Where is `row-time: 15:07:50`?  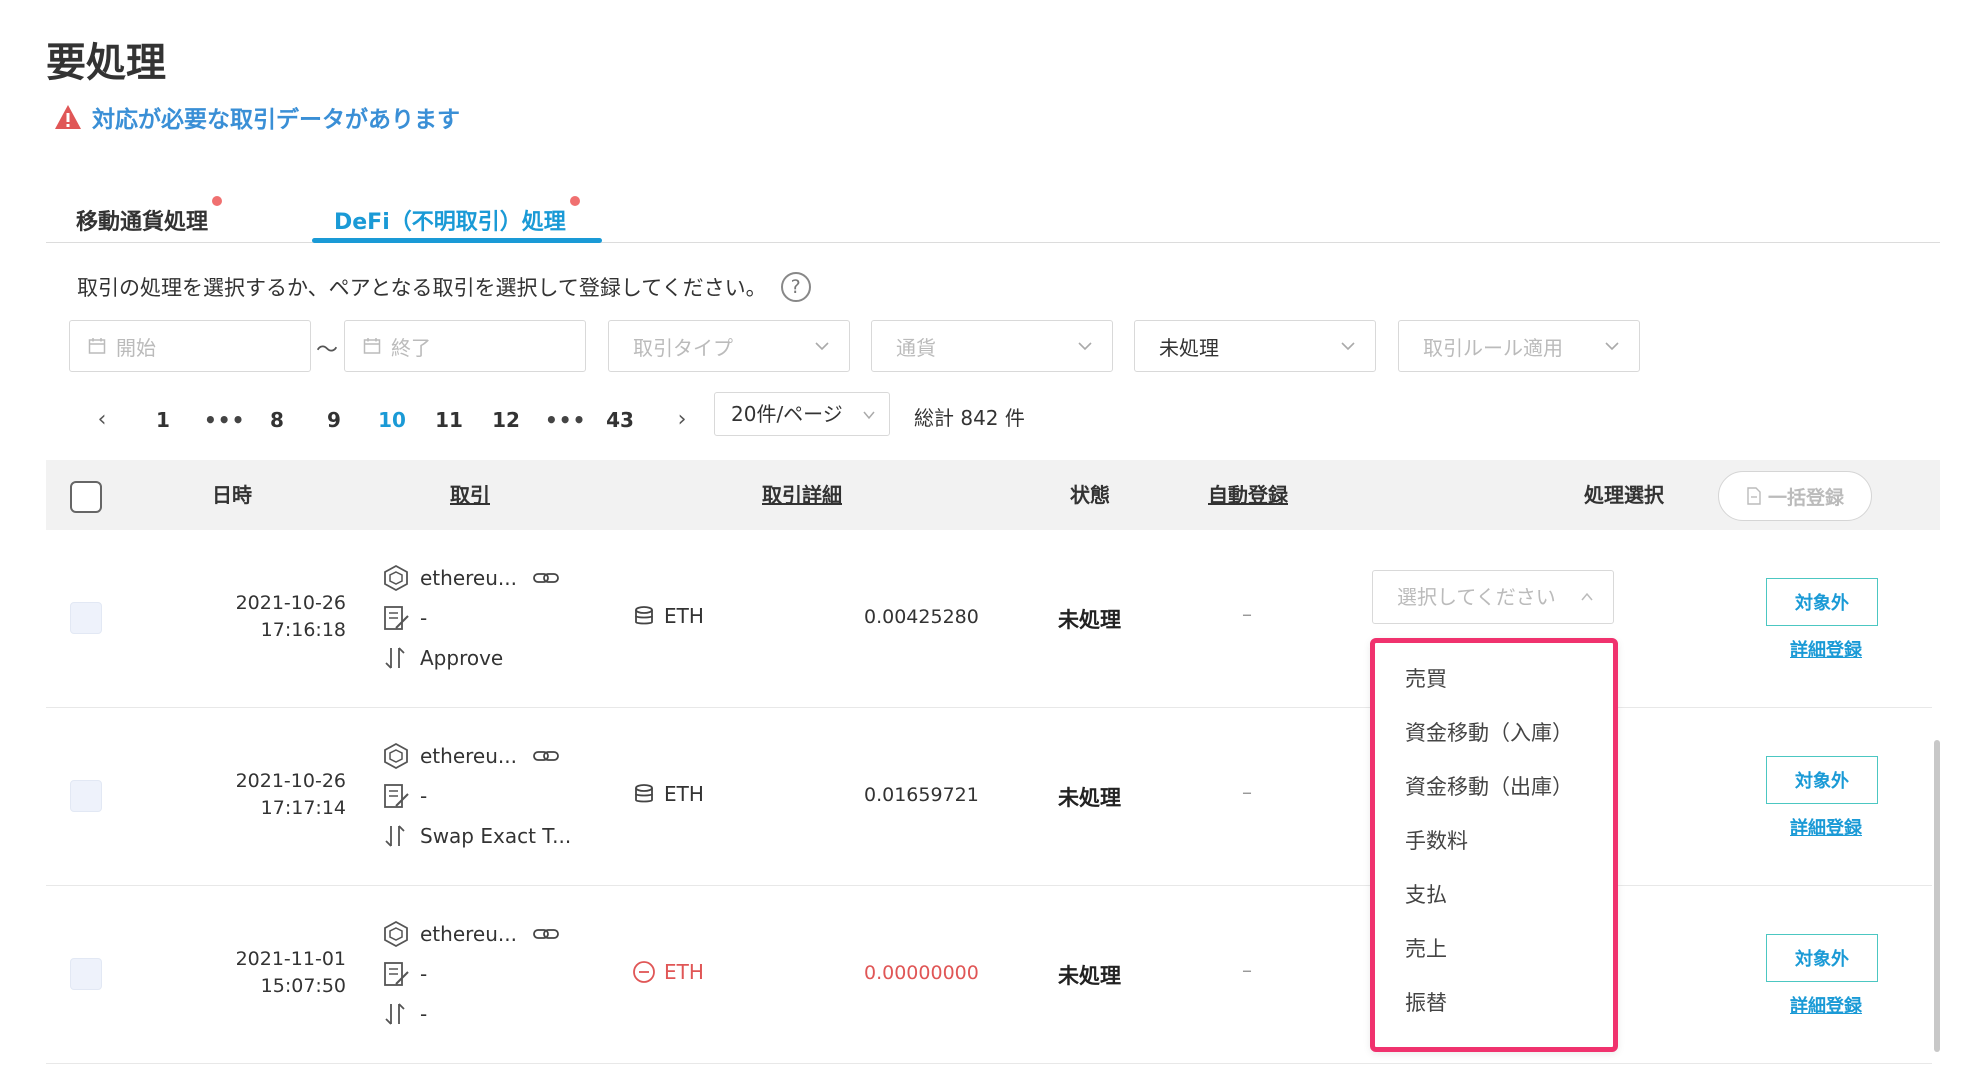
row-time: 15:07:50 is located at coordinates (303, 986).